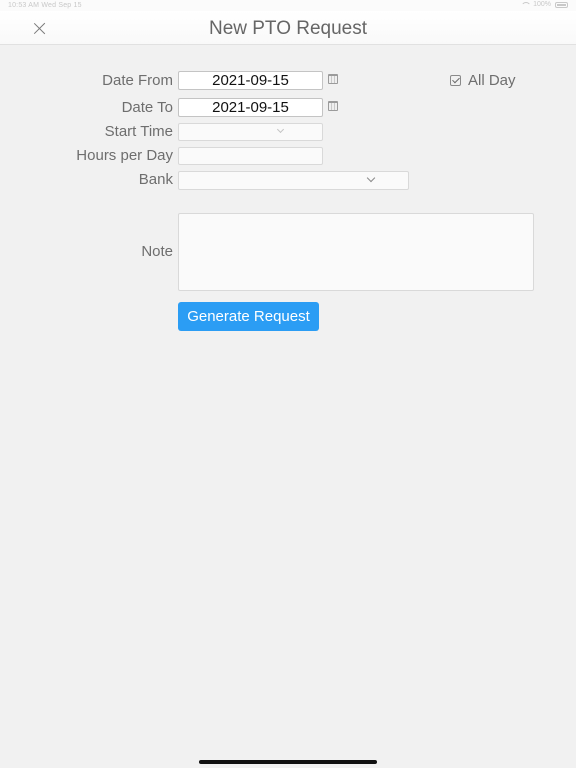 This screenshot has height=768, width=576. Describe the element at coordinates (138, 131) in the screenshot. I see `start-time-label: Start Time` at that location.